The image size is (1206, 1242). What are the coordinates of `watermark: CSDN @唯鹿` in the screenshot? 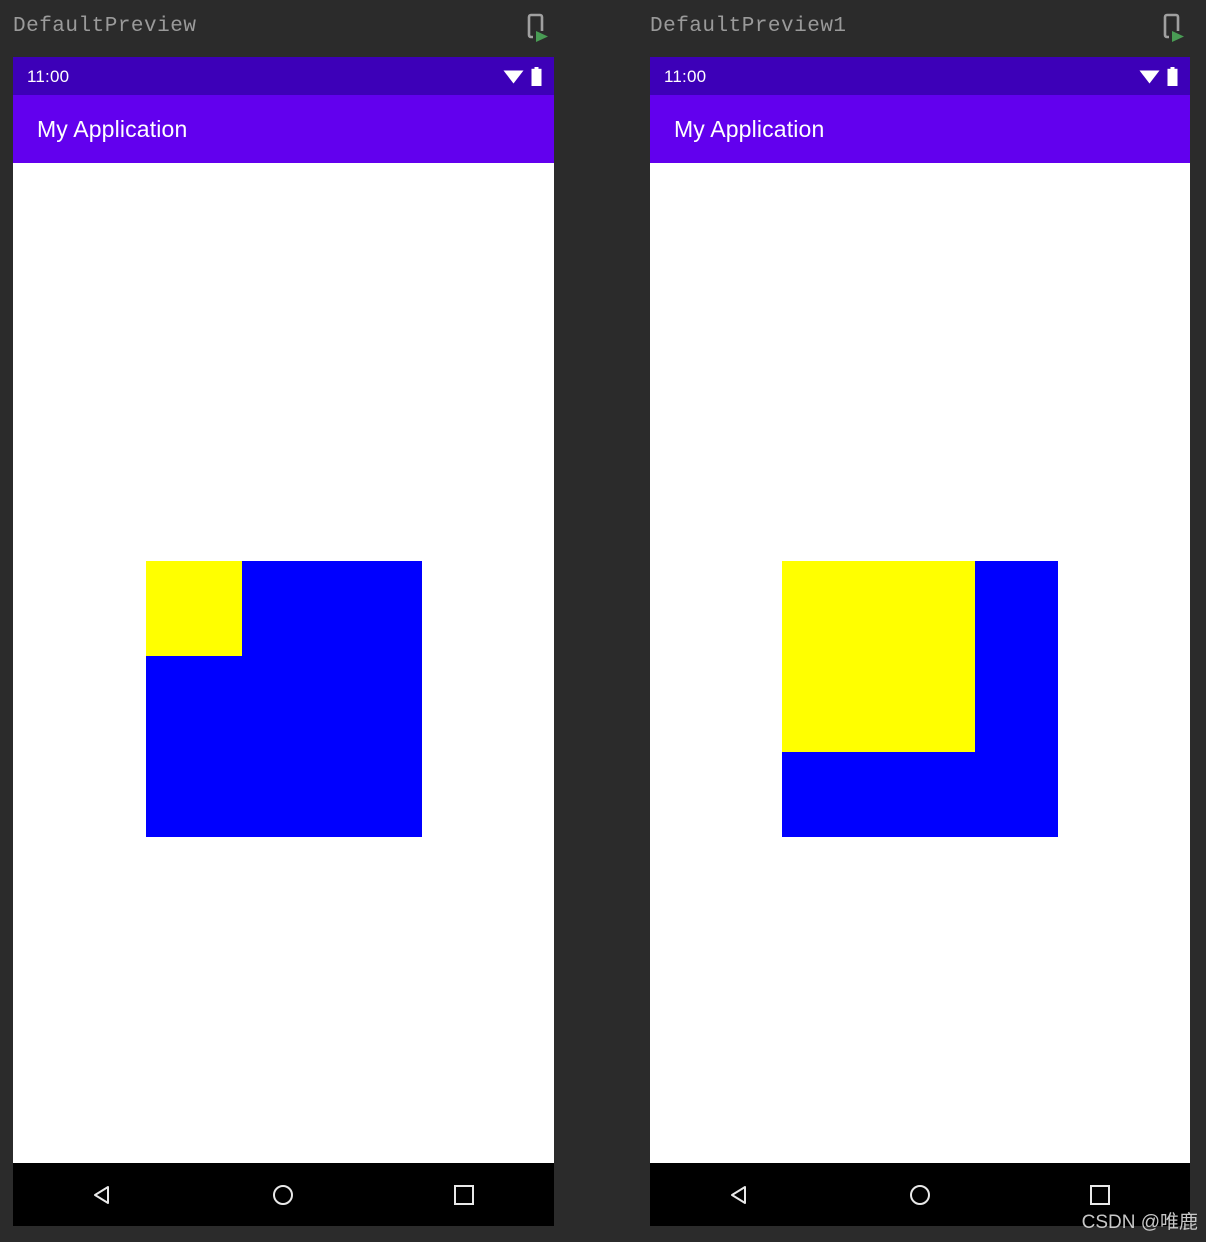 It's located at (1139, 1222).